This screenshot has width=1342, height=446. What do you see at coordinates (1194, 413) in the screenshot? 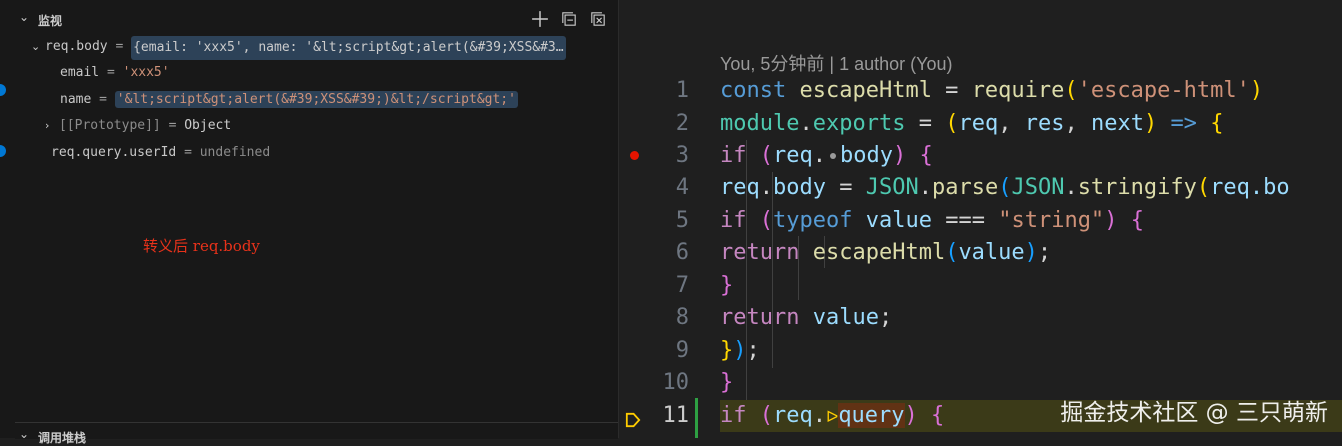
I see `watermark: 掘金技术社区 @ 三只萌新` at bounding box center [1194, 413].